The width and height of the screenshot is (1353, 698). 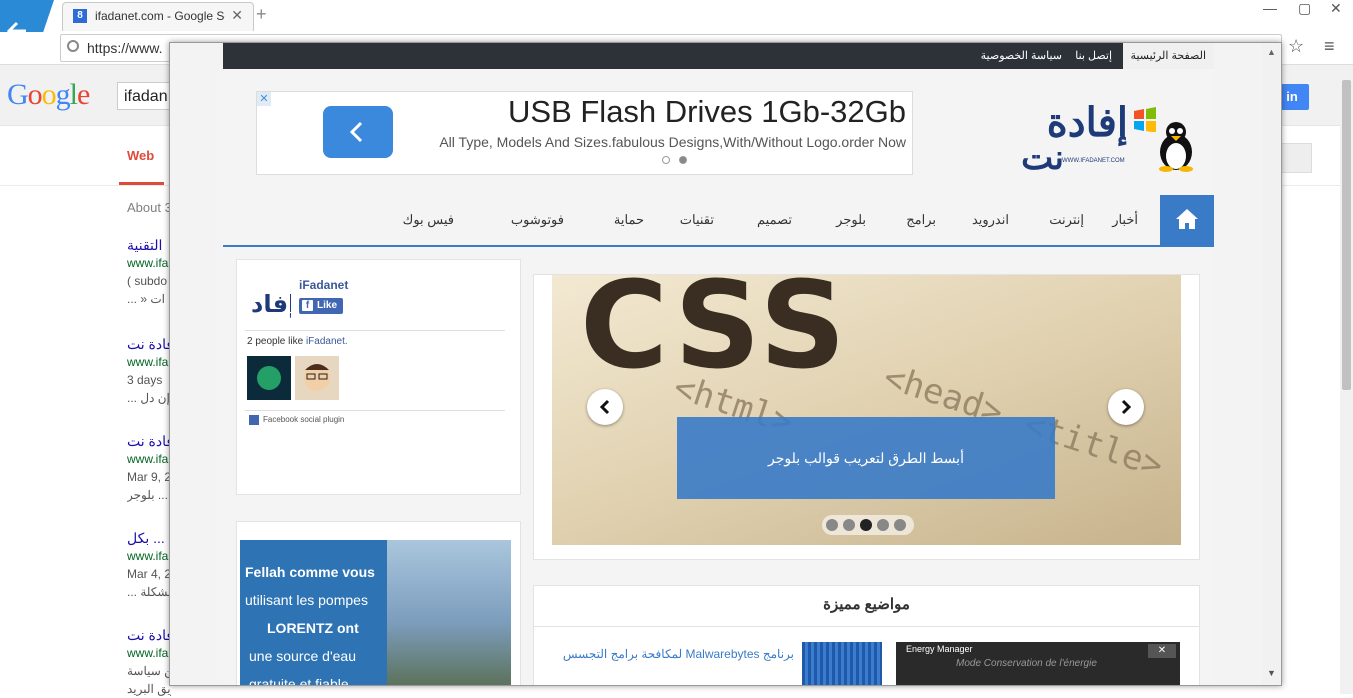 I want to click on tab-web: Web, so click(x=140, y=155).